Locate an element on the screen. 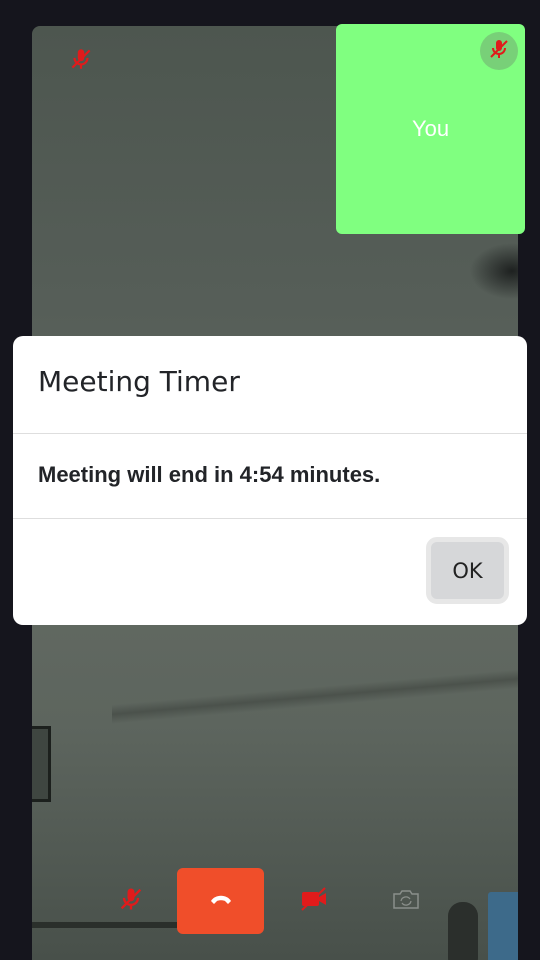 The width and height of the screenshot is (540, 960). self-label: You is located at coordinates (430, 128).